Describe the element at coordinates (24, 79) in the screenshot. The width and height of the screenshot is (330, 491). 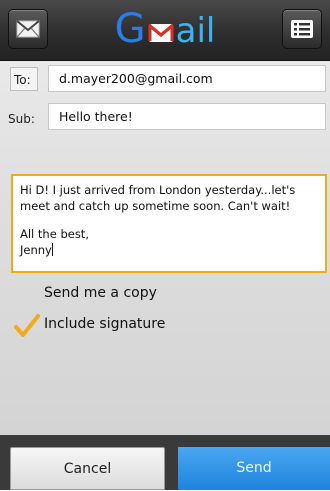
I see `to-label: To:` at that location.